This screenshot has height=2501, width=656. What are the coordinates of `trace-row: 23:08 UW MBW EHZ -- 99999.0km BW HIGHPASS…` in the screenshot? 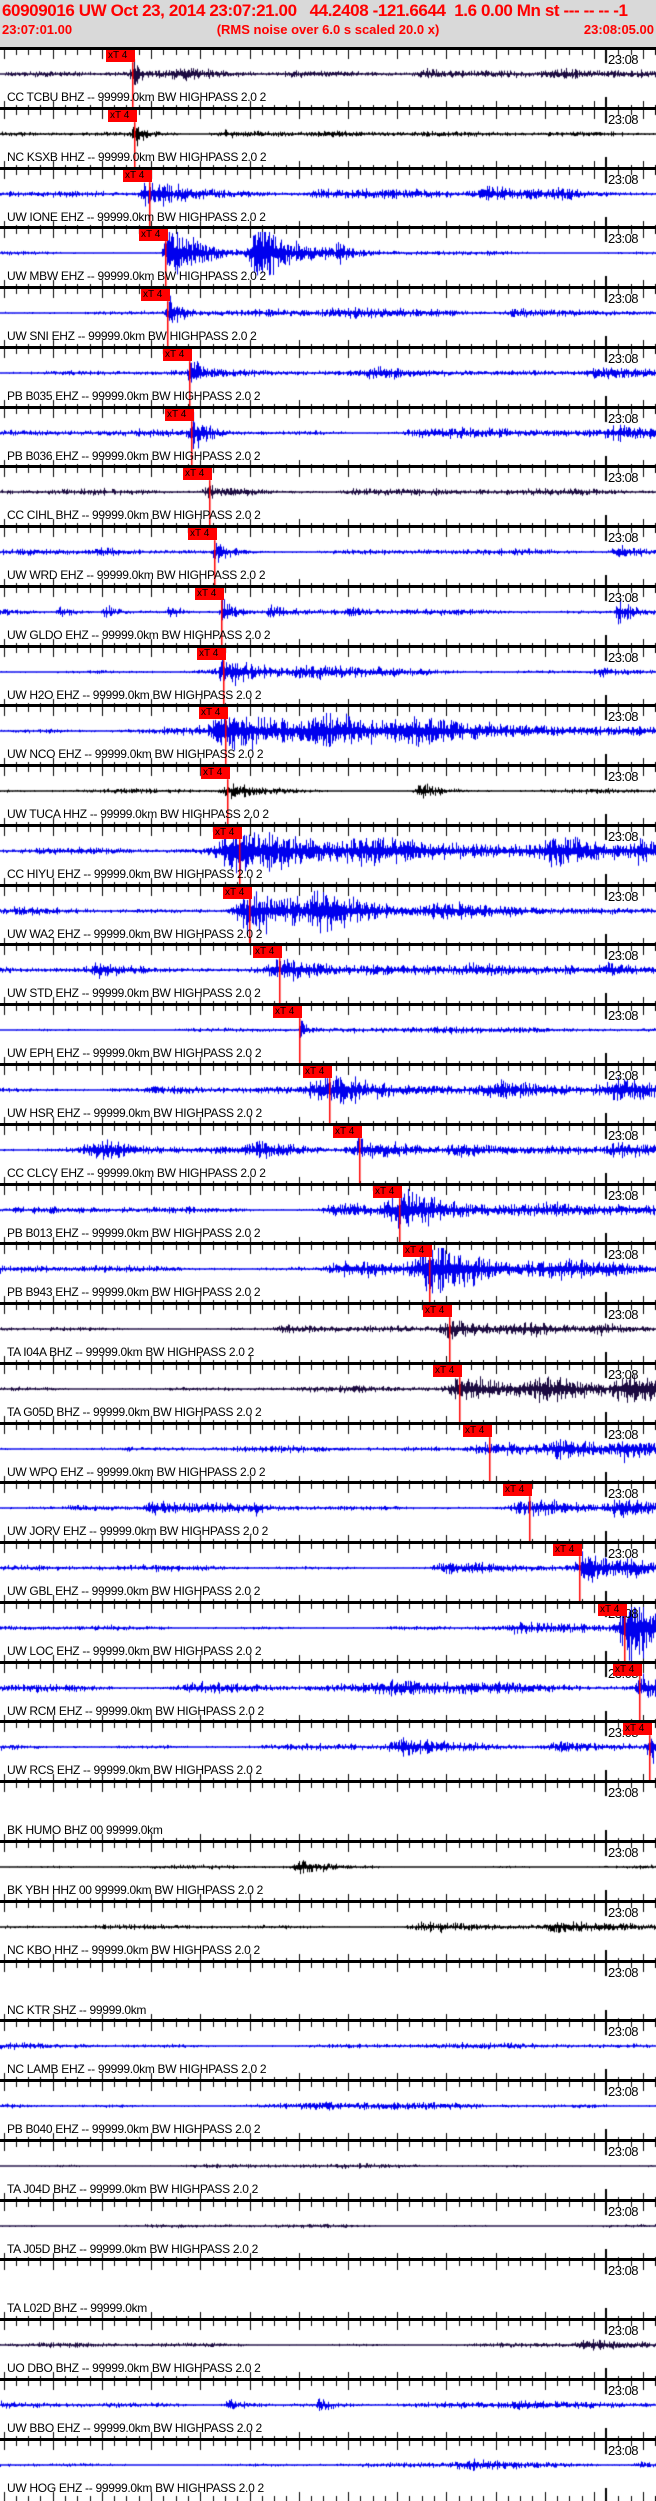 It's located at (328, 258).